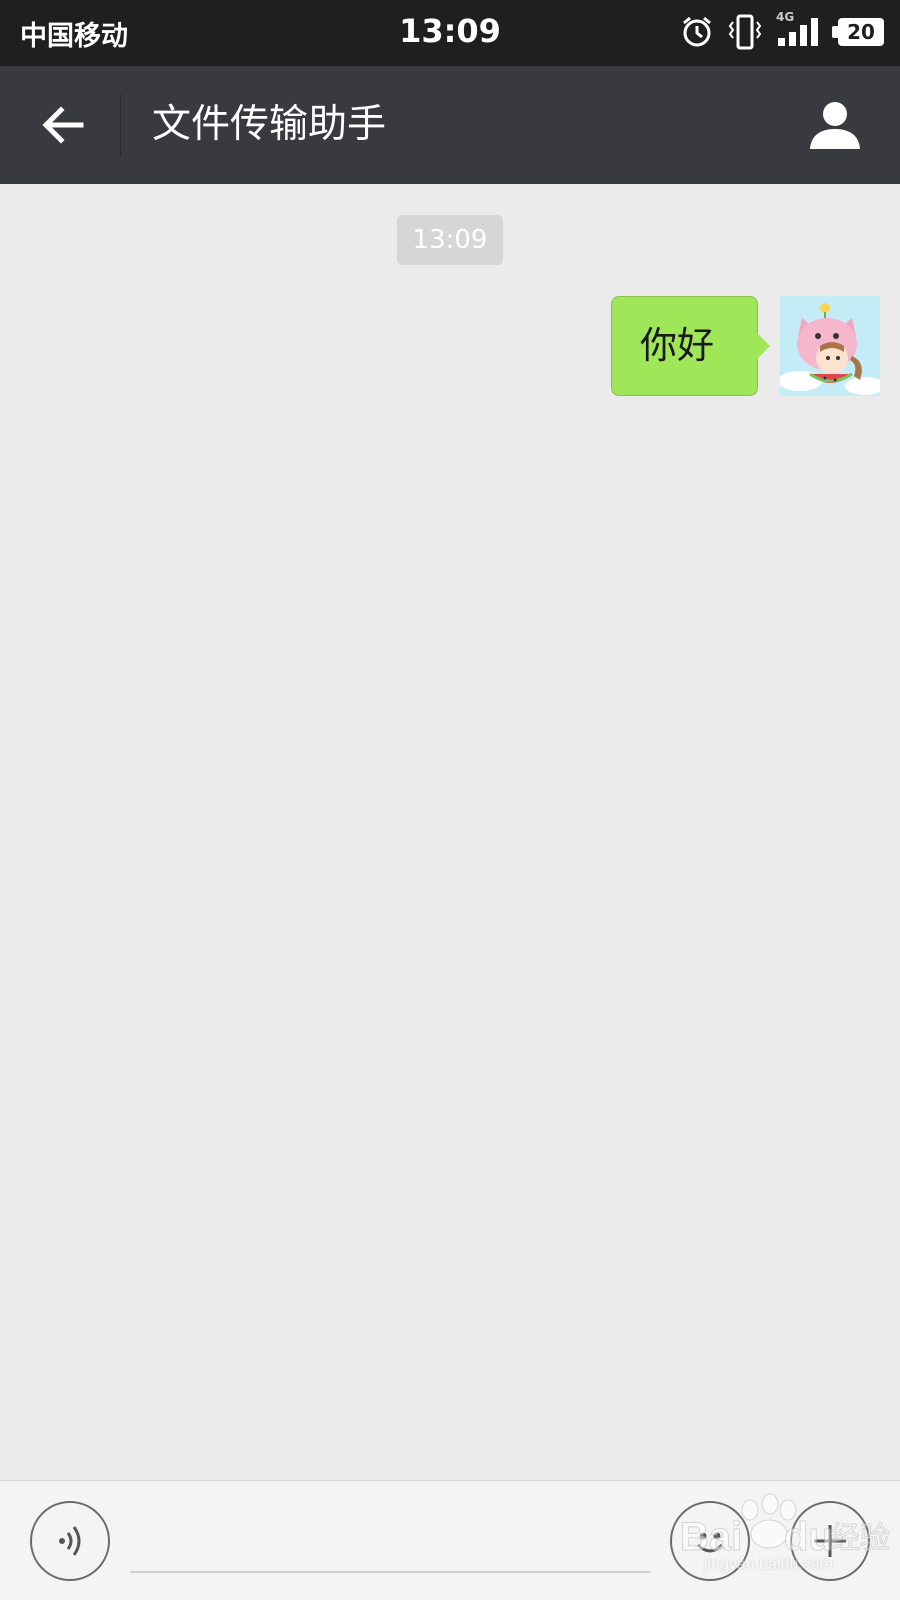 This screenshot has height=1600, width=900. What do you see at coordinates (390, 1541) in the screenshot?
I see `message-input` at bounding box center [390, 1541].